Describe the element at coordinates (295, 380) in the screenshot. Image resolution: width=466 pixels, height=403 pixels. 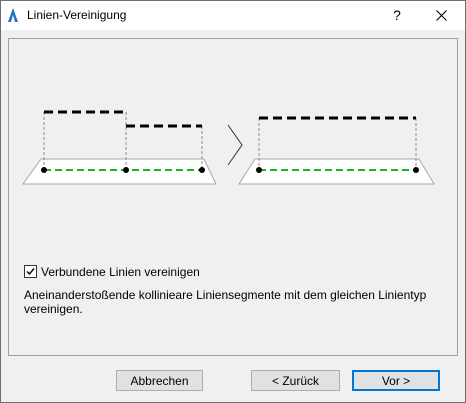
I see `back-button: < Zurück` at that location.